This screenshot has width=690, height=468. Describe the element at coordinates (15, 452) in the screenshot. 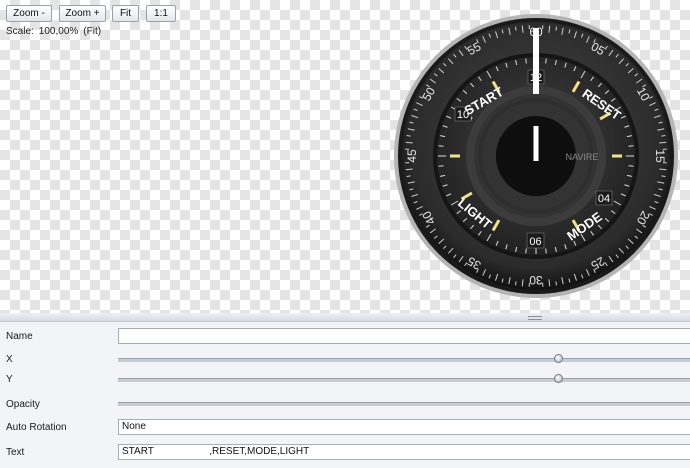

I see `text-label: Text` at that location.